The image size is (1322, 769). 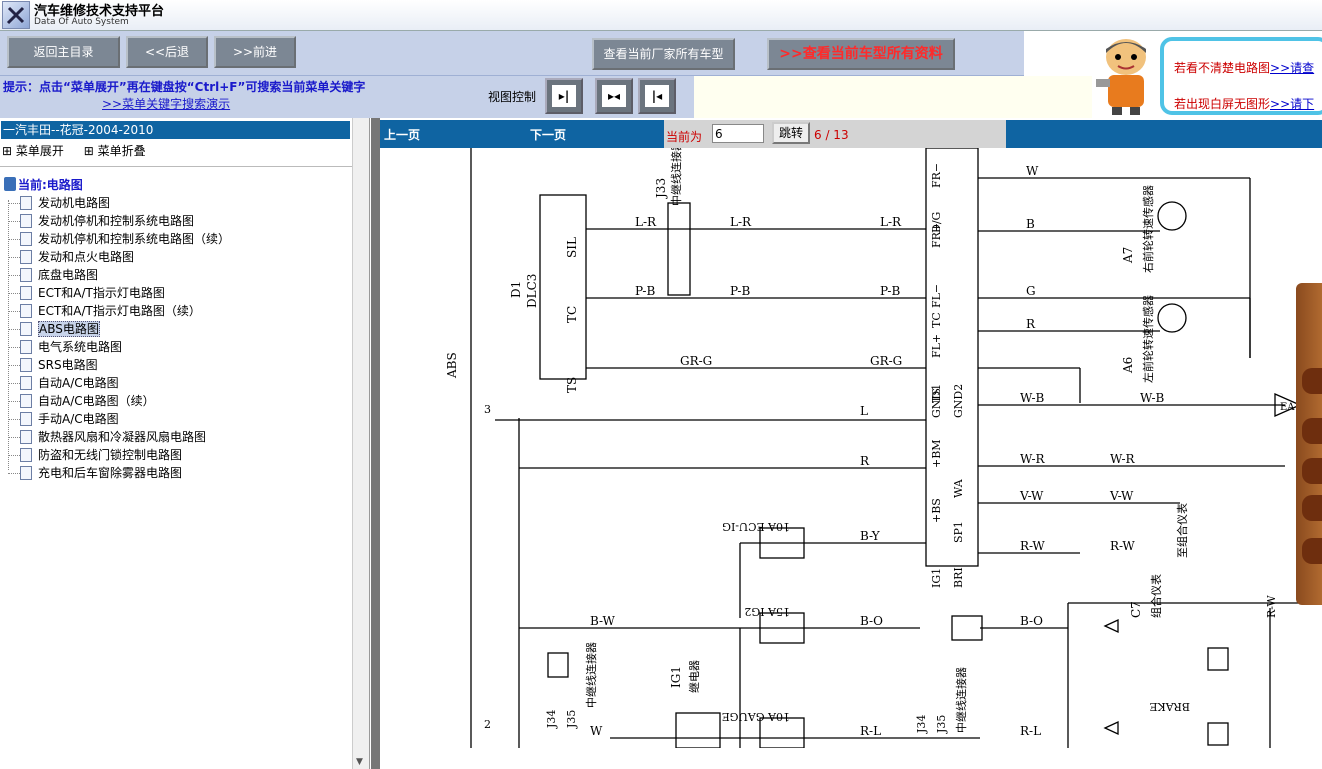 I want to click on svg-text: V-W, so click(x=1121, y=496).